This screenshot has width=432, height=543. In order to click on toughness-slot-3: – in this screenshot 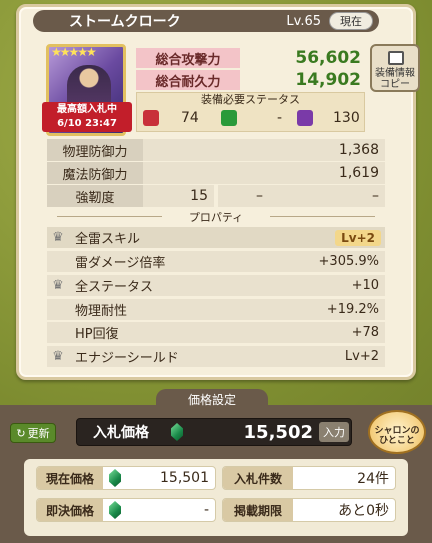, I will do `click(343, 196)`.